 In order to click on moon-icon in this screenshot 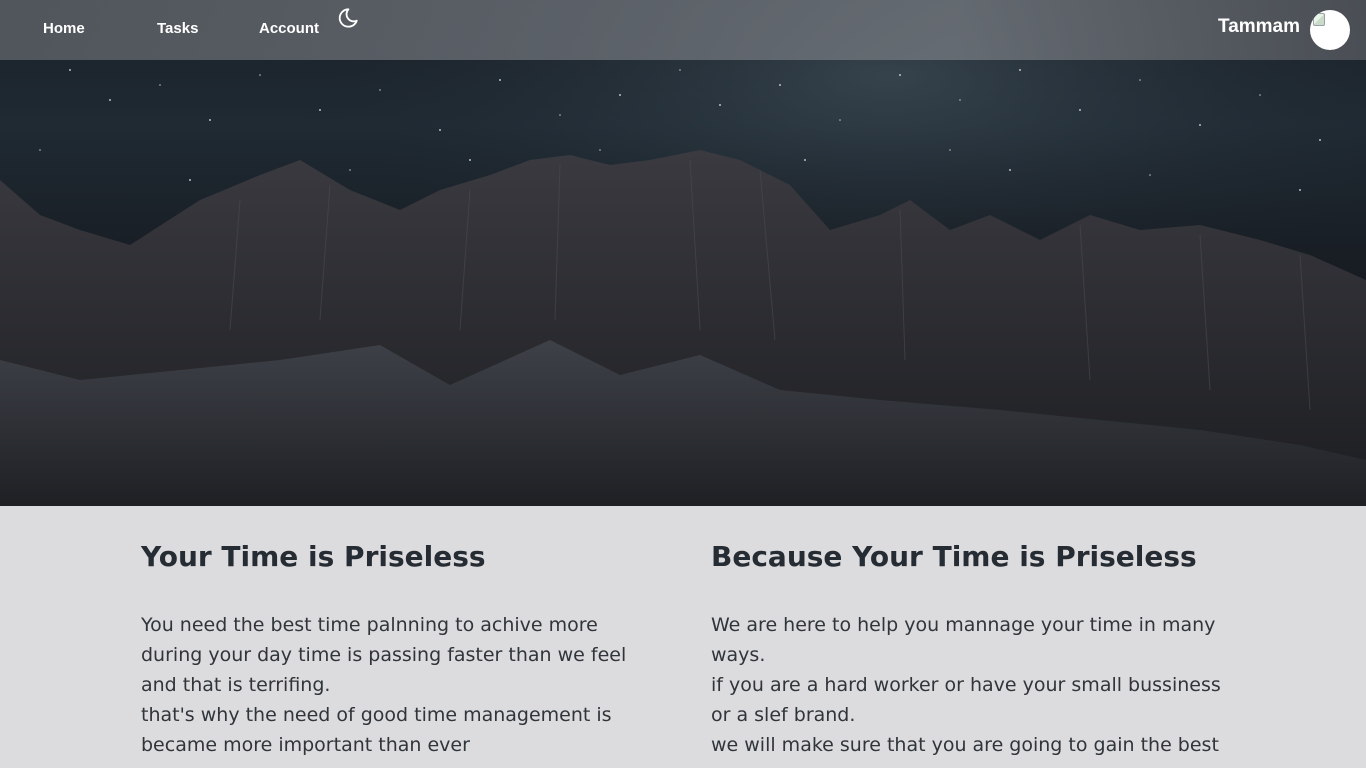, I will do `click(348, 18)`.